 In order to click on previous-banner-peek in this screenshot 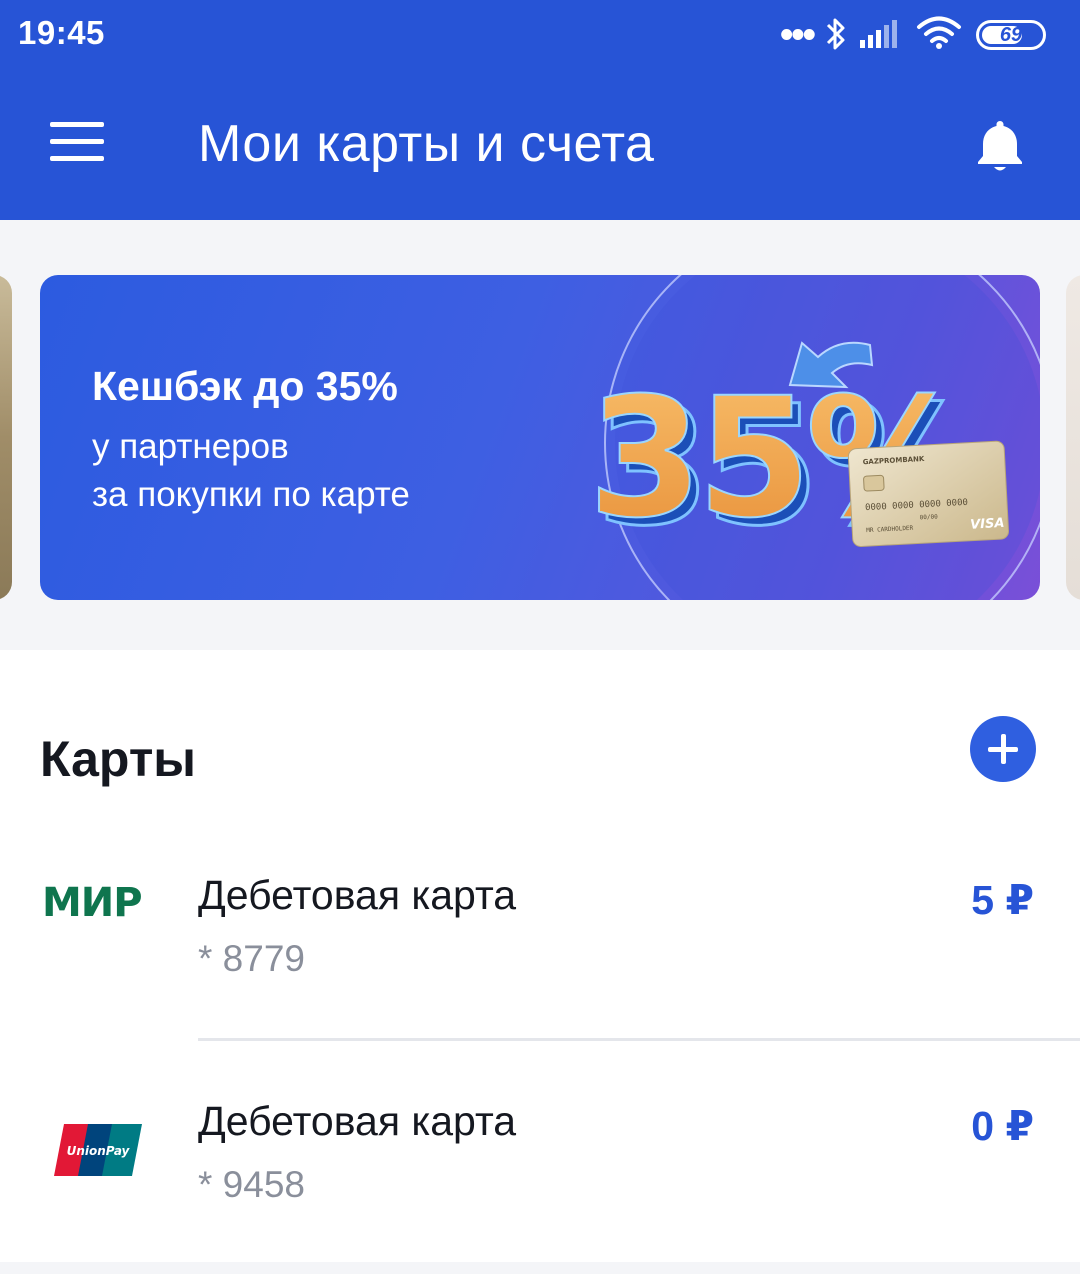, I will do `click(6, 437)`.